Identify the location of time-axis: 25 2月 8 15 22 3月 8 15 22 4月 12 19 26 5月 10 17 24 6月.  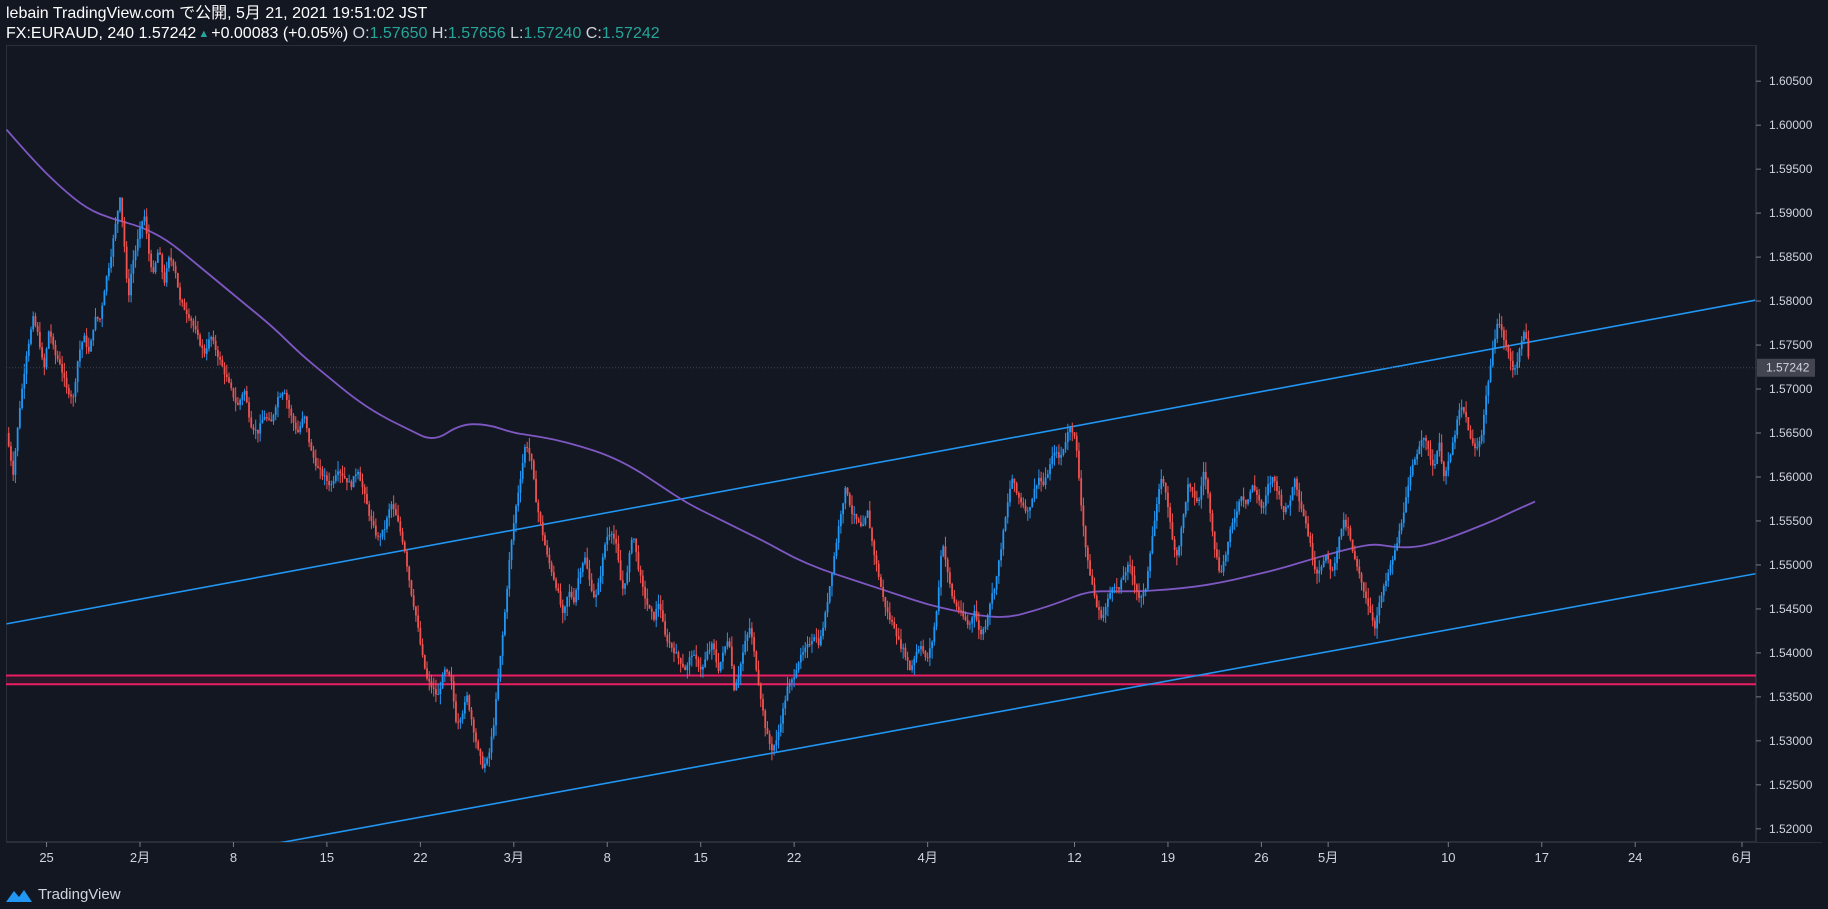
(895, 853).